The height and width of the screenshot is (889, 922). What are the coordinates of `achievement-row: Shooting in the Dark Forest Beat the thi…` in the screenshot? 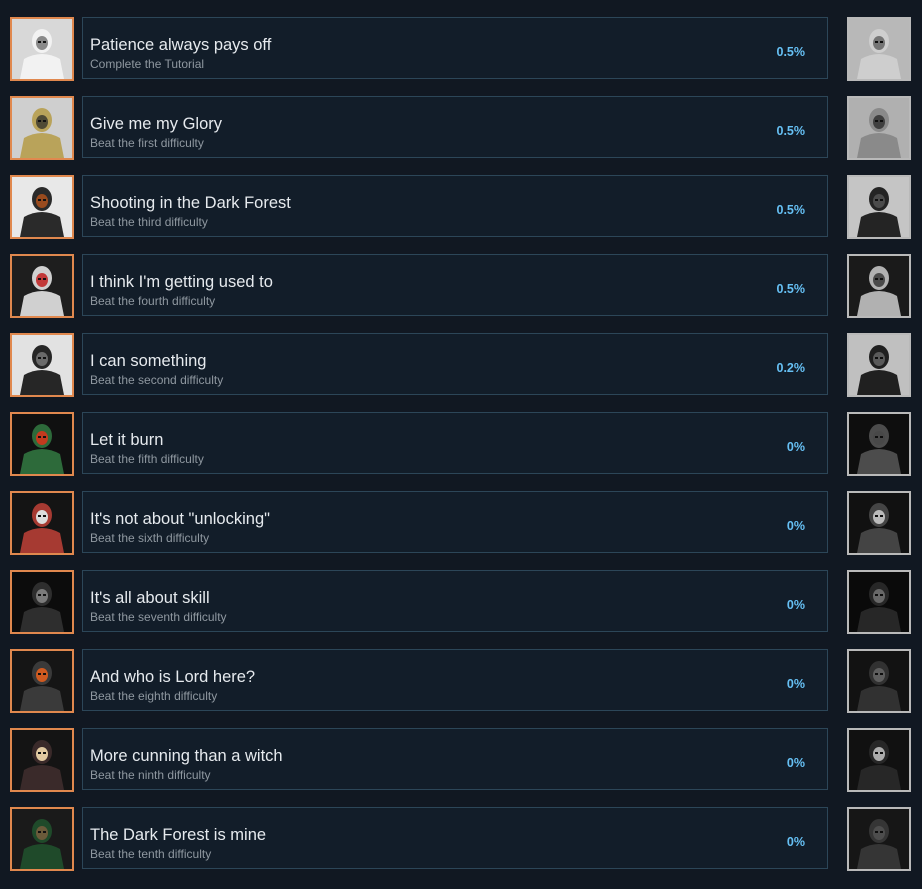 It's located at (461, 207).